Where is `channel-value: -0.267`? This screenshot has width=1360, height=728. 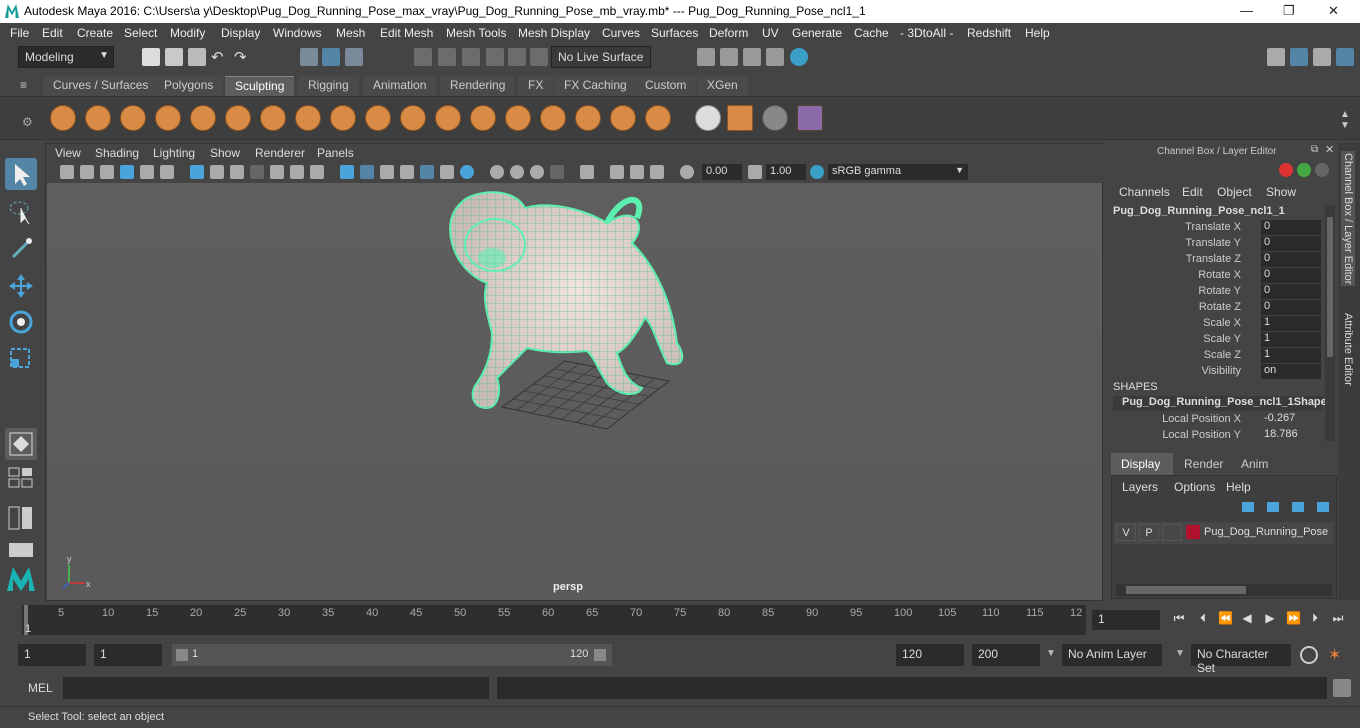
channel-value: -0.267 is located at coordinates (1291, 419).